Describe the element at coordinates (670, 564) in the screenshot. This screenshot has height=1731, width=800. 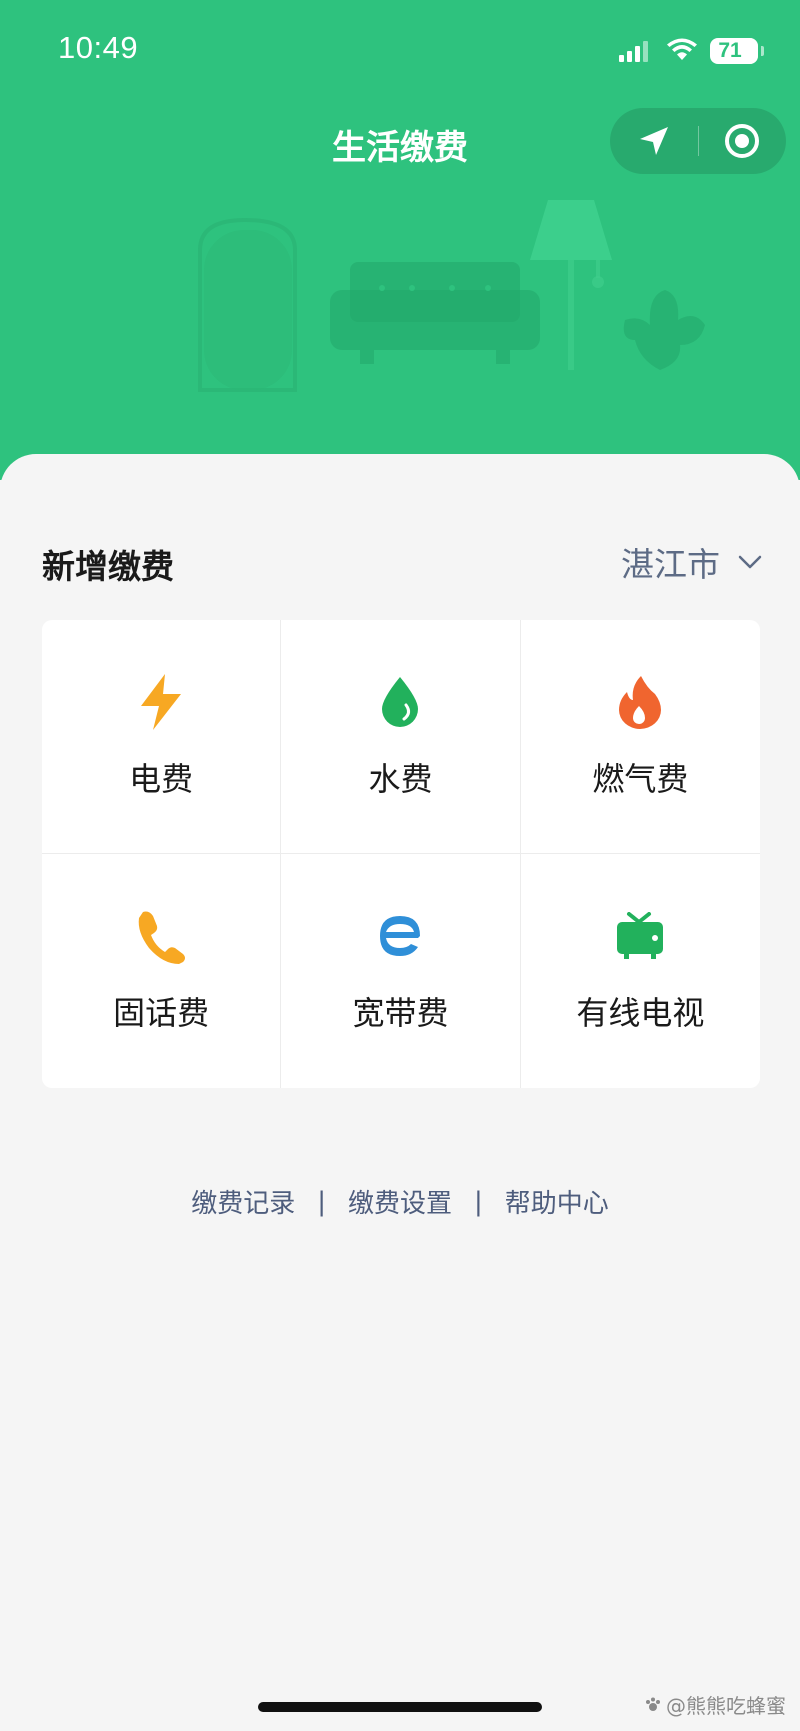
I see `city-name: 湛江市` at that location.